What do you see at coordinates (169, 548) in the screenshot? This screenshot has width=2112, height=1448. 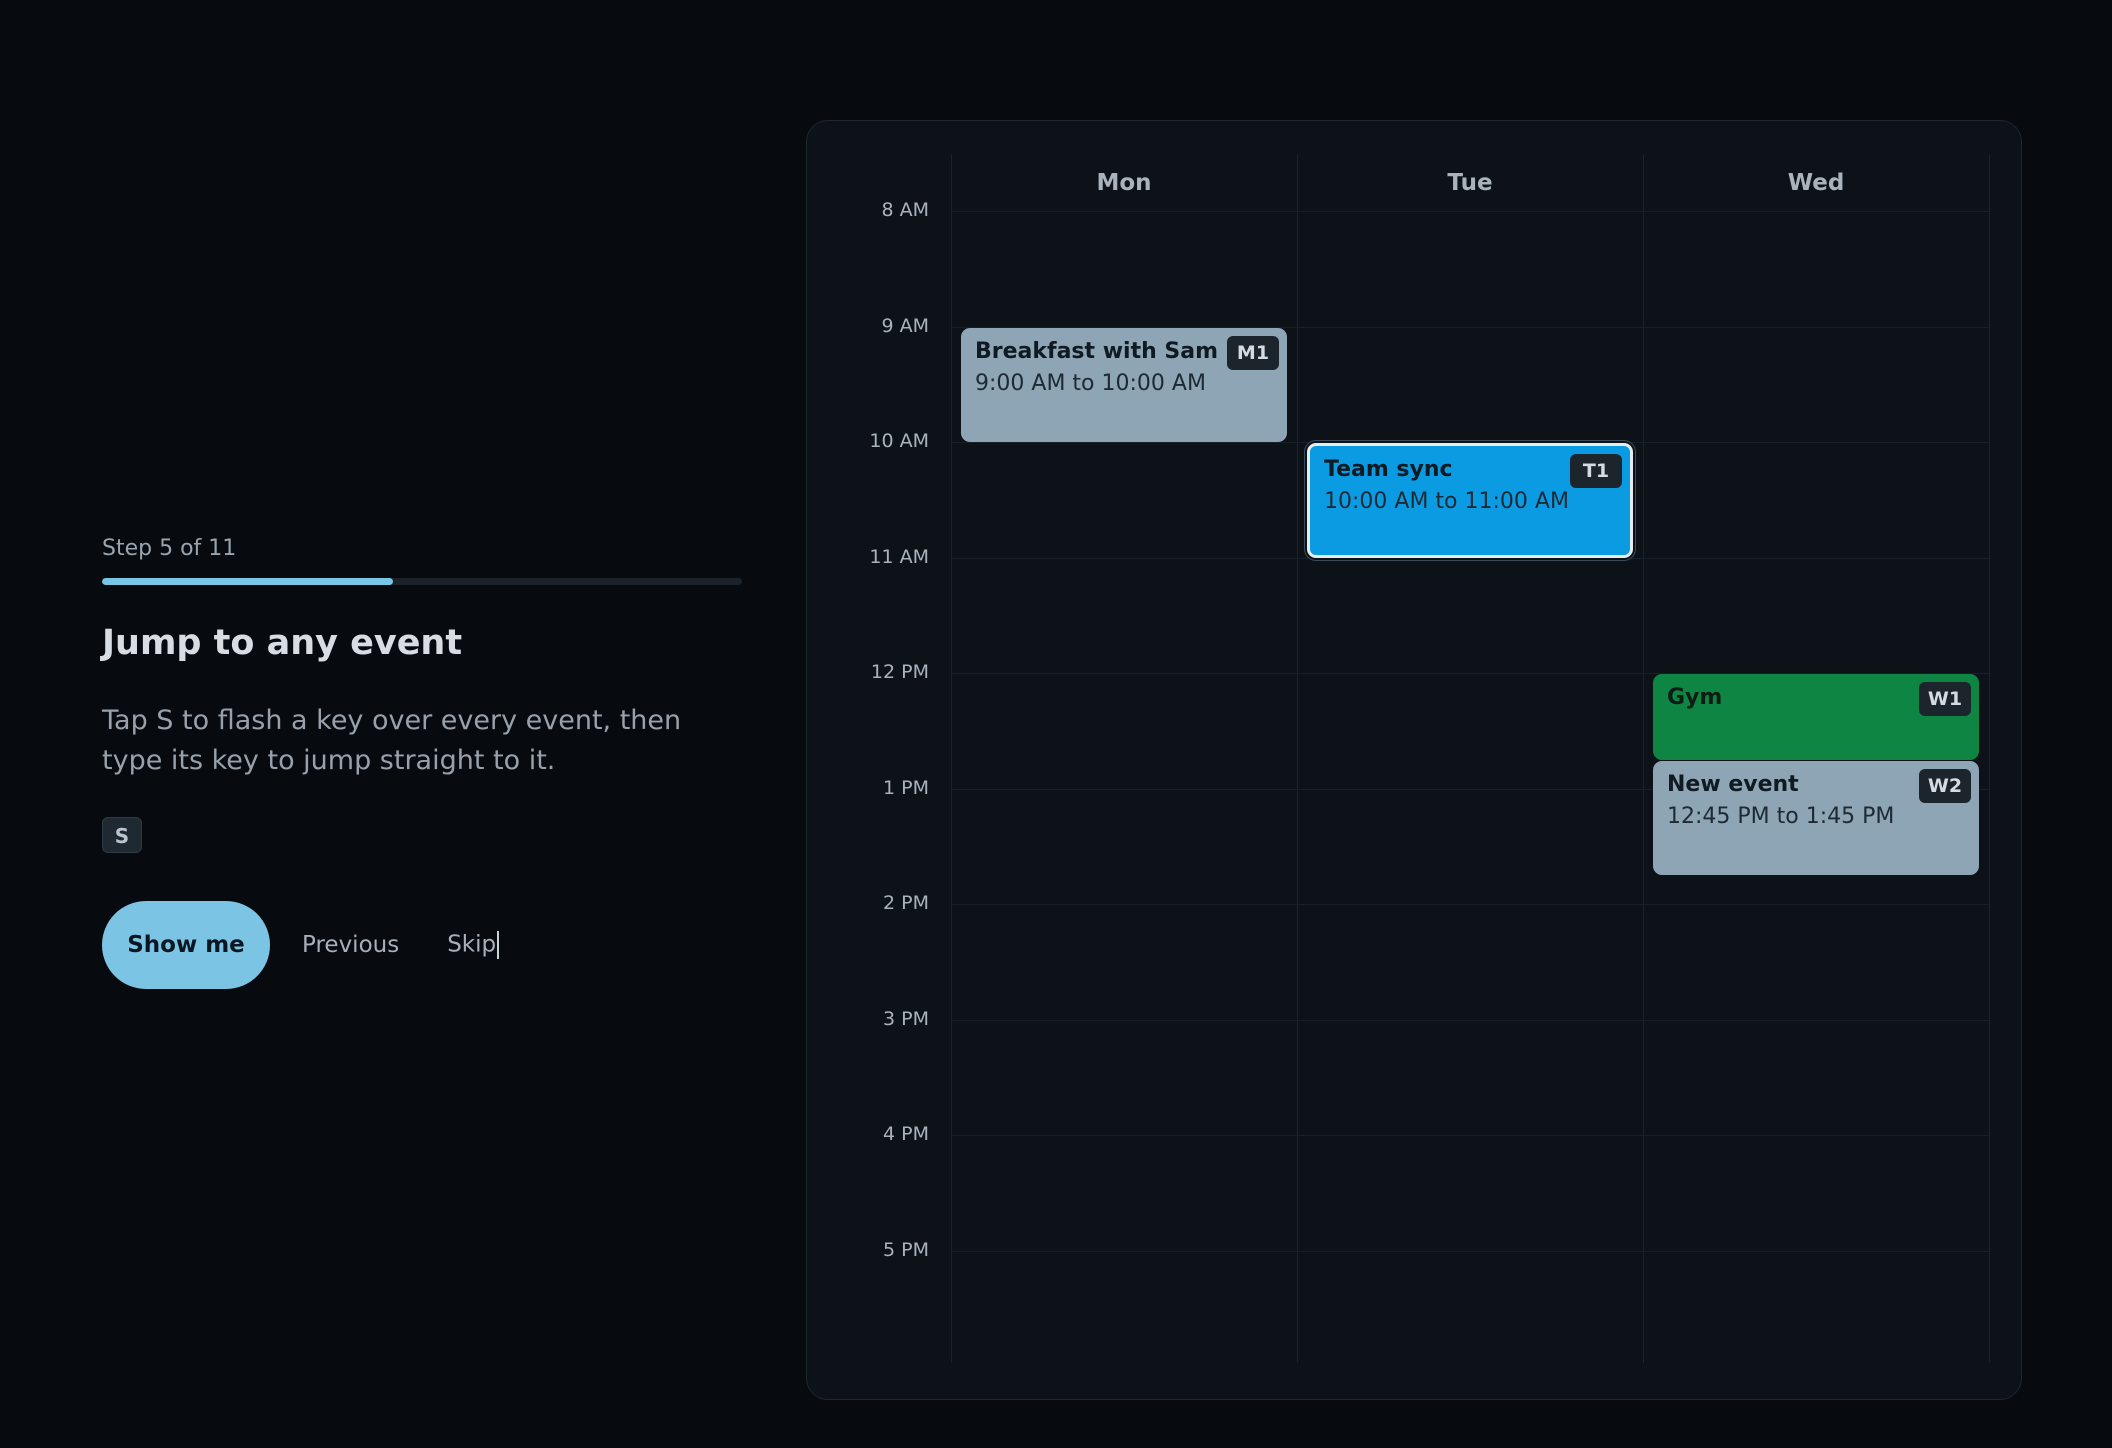 I see `step-indicator: Step 5 of 11` at bounding box center [169, 548].